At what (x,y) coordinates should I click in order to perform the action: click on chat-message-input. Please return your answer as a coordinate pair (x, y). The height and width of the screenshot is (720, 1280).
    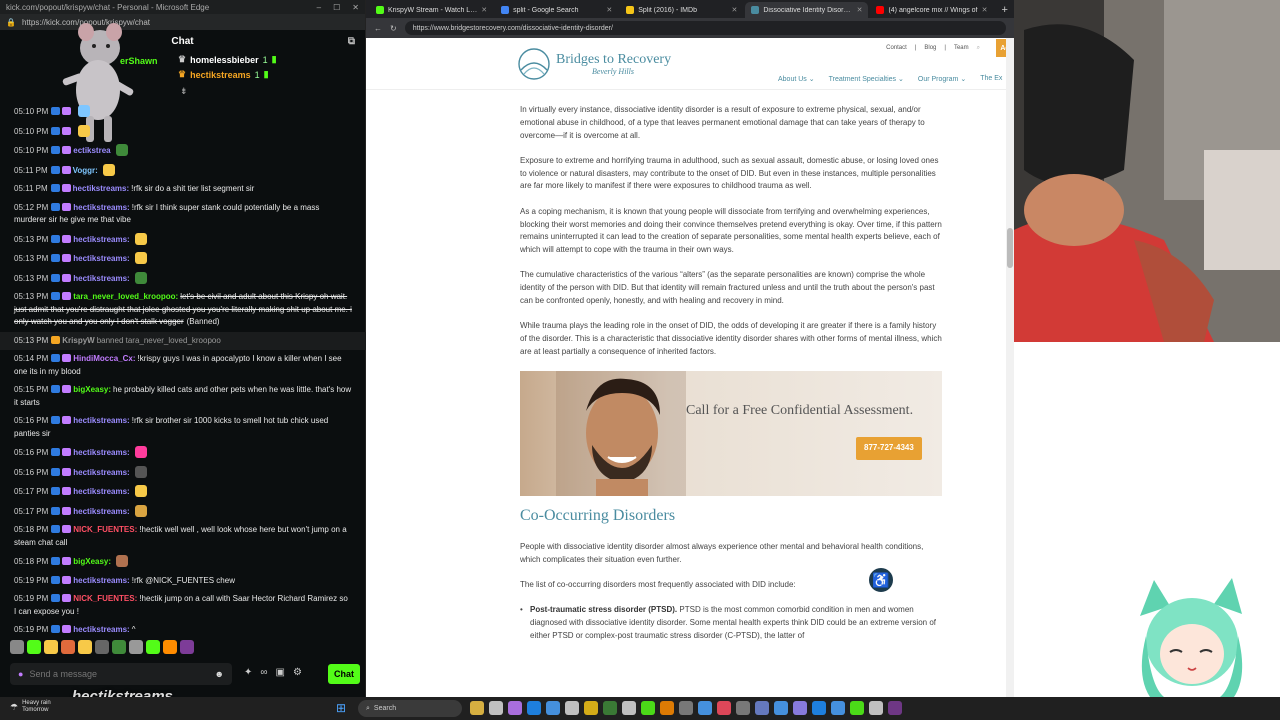
    Looking at the image, I should click on (119, 674).